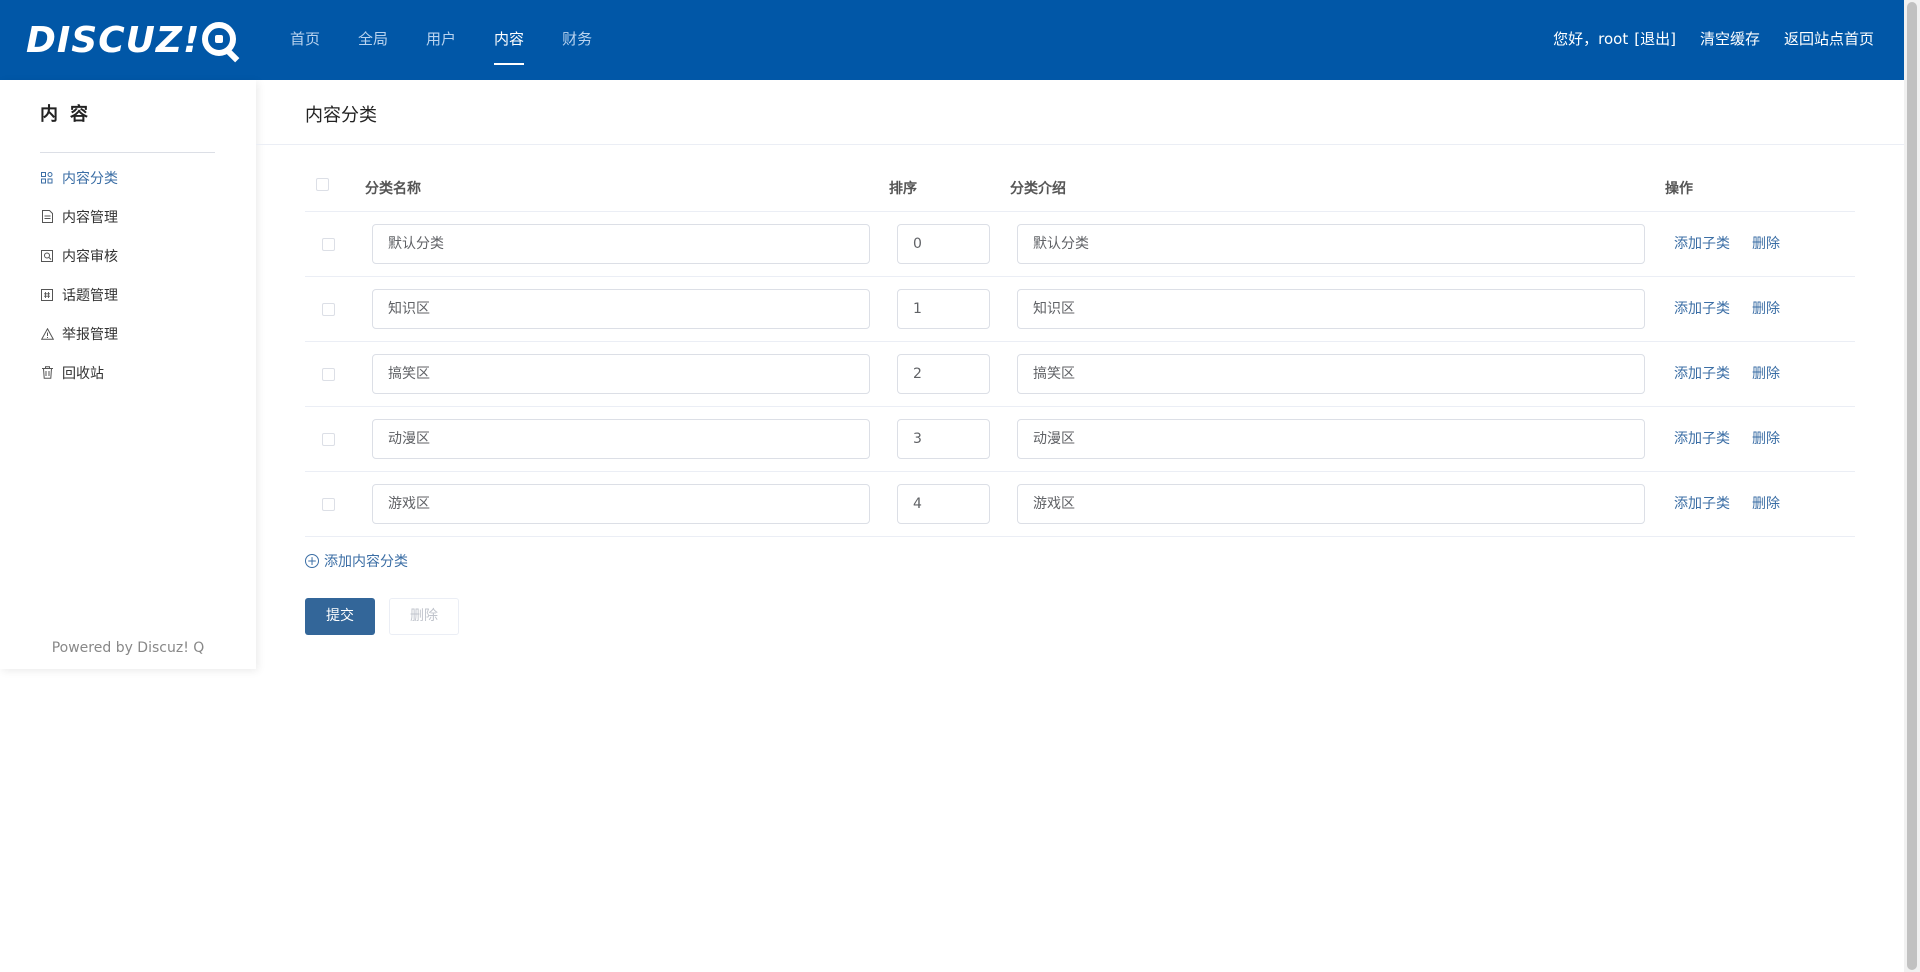 The image size is (1920, 972). I want to click on powered-by-text: Powered by Discuz! Q, so click(128, 648).